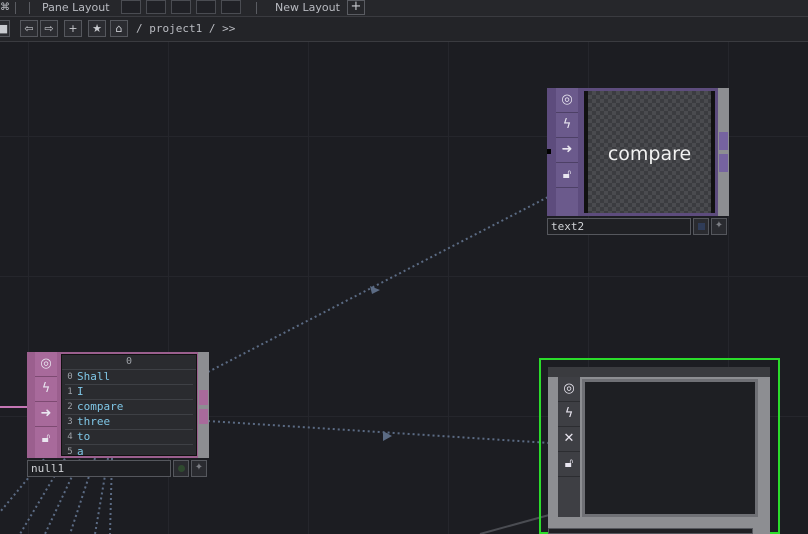 Image resolution: width=808 pixels, height=534 pixels. What do you see at coordinates (670, 448) in the screenshot?
I see `node-viewer` at bounding box center [670, 448].